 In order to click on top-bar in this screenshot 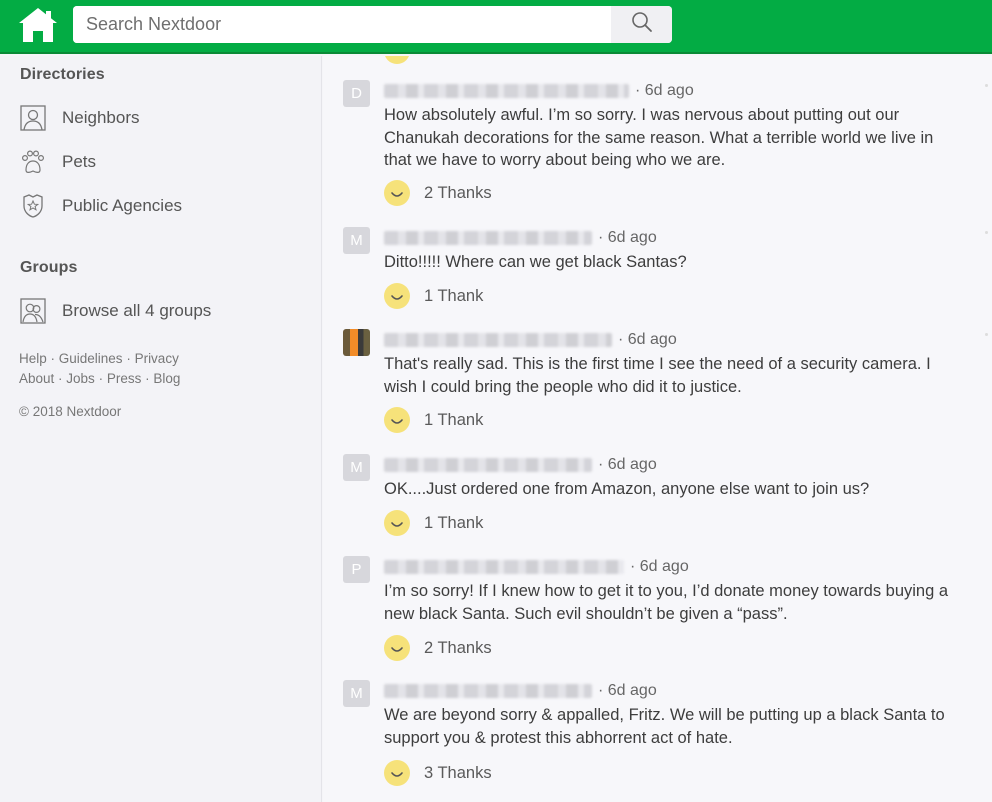, I will do `click(496, 27)`.